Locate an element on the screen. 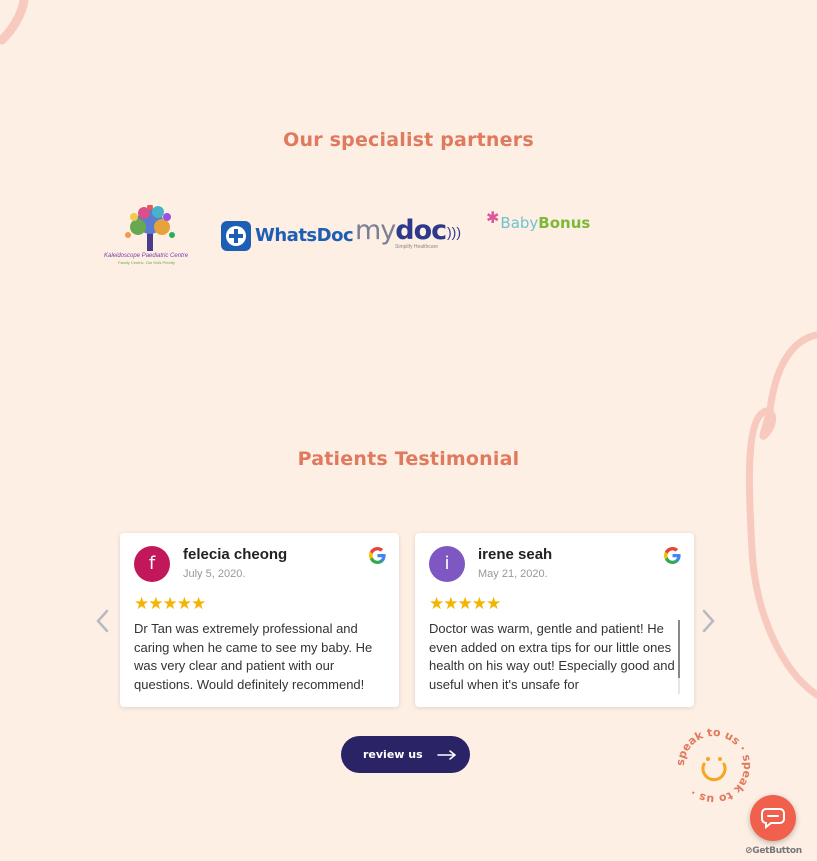 Image resolution: width=817 pixels, height=861 pixels. avatar: f is located at coordinates (152, 564).